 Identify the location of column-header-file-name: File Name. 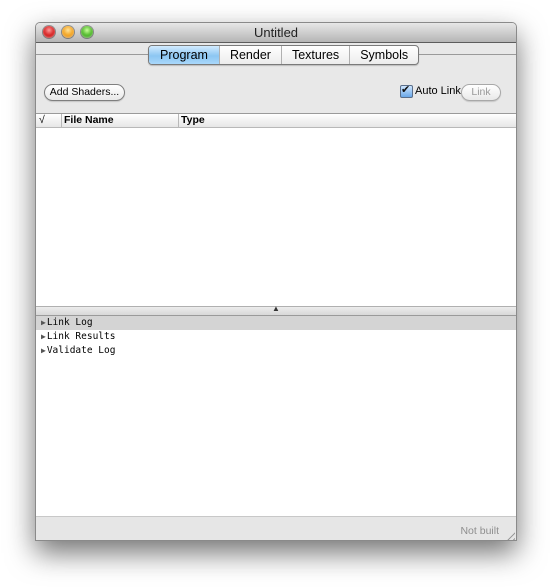
(120, 120).